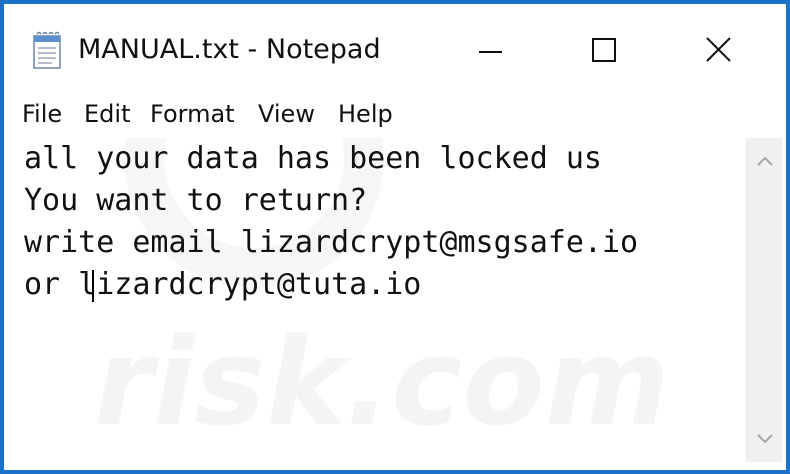 The height and width of the screenshot is (474, 790). Describe the element at coordinates (196, 200) in the screenshot. I see `editor-line-2: You want to return?` at that location.